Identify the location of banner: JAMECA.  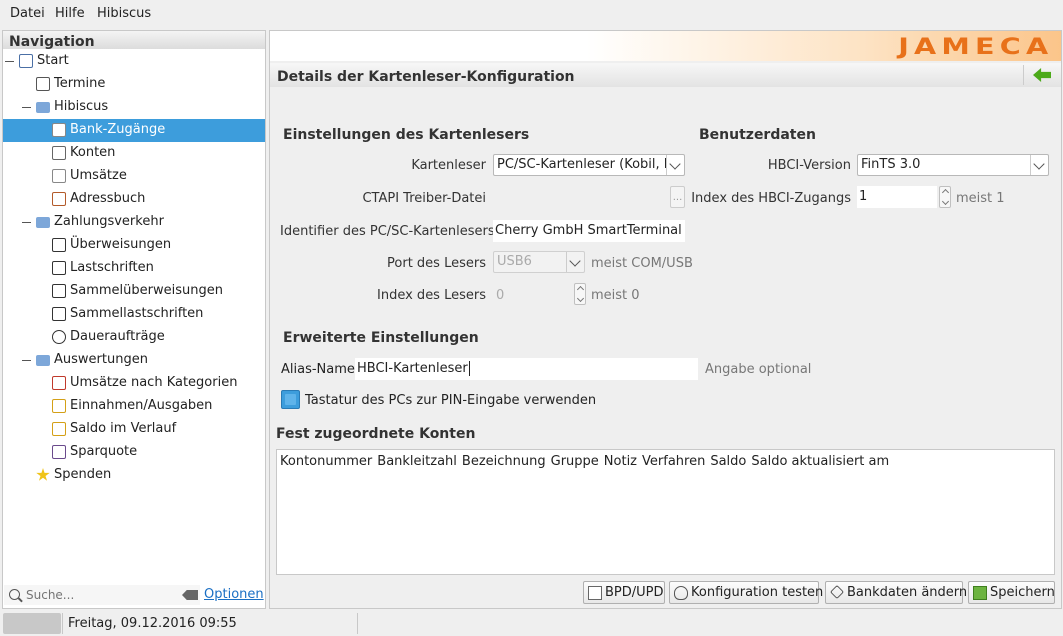
(665, 46).